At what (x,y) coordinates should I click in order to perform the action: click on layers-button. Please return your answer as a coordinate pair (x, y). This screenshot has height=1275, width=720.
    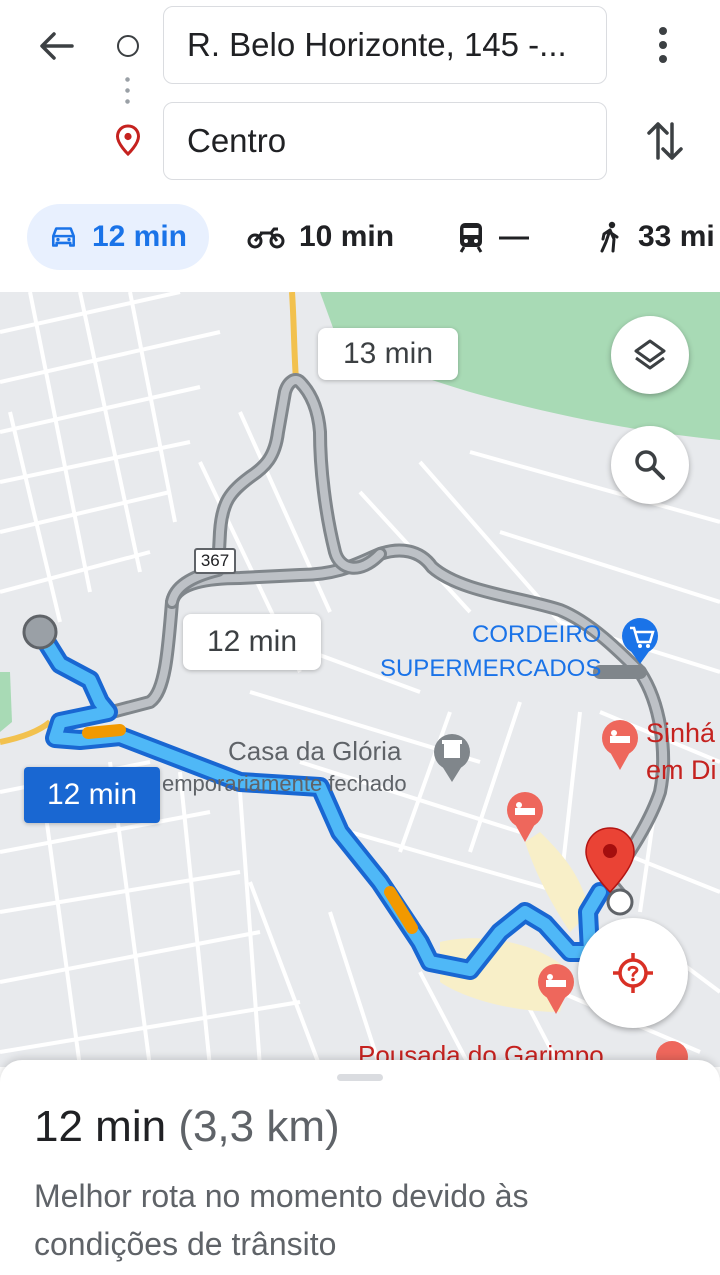
    Looking at the image, I should click on (650, 355).